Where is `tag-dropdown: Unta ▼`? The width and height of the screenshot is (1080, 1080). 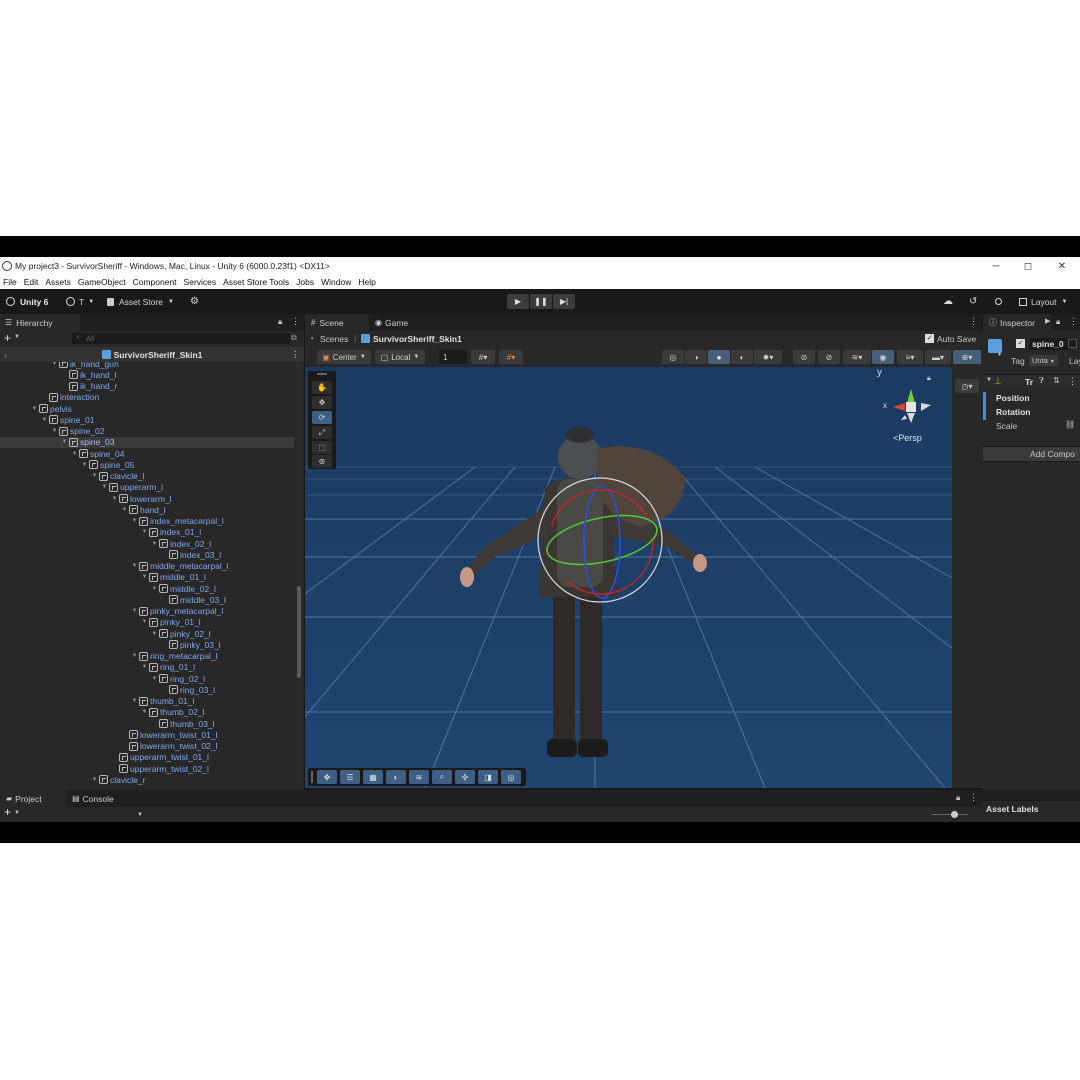
tag-dropdown: Unta ▼ is located at coordinates (1043, 360).